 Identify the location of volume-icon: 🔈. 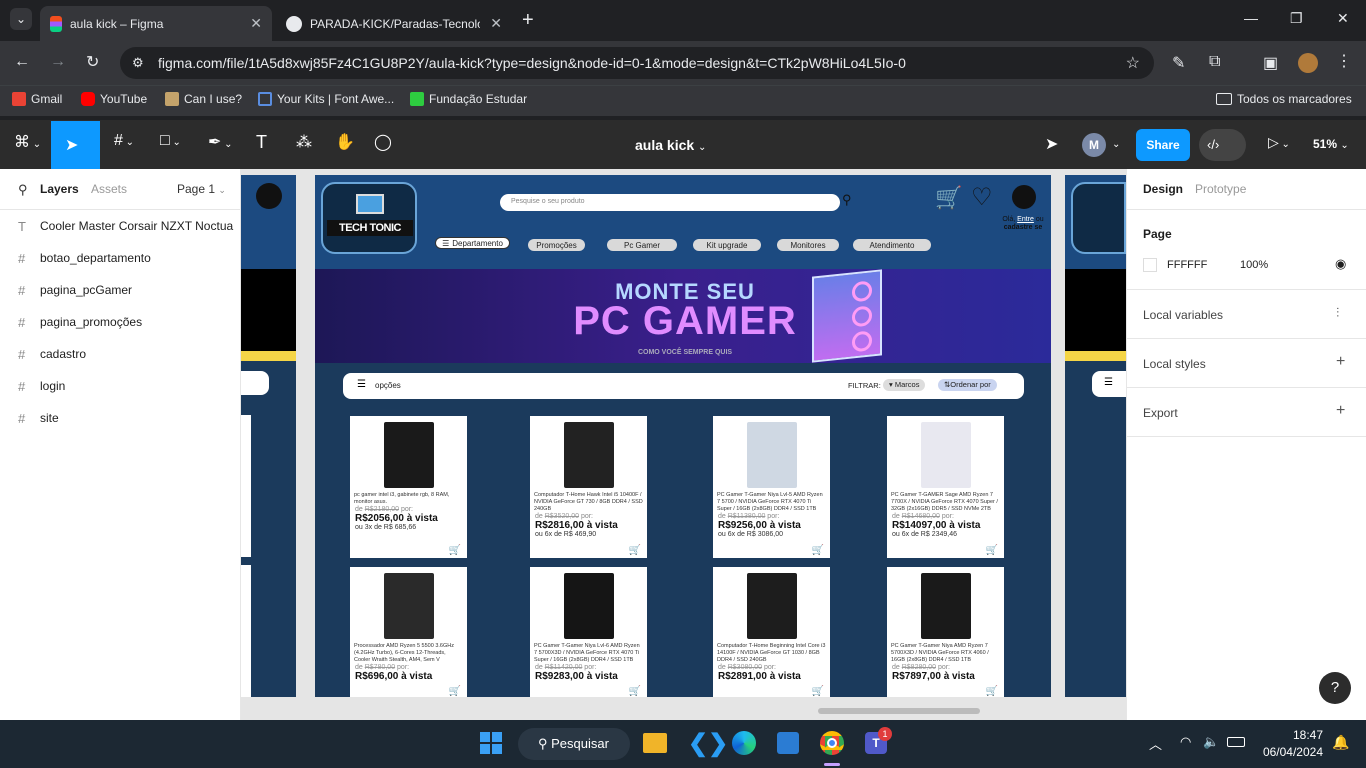
(1211, 742).